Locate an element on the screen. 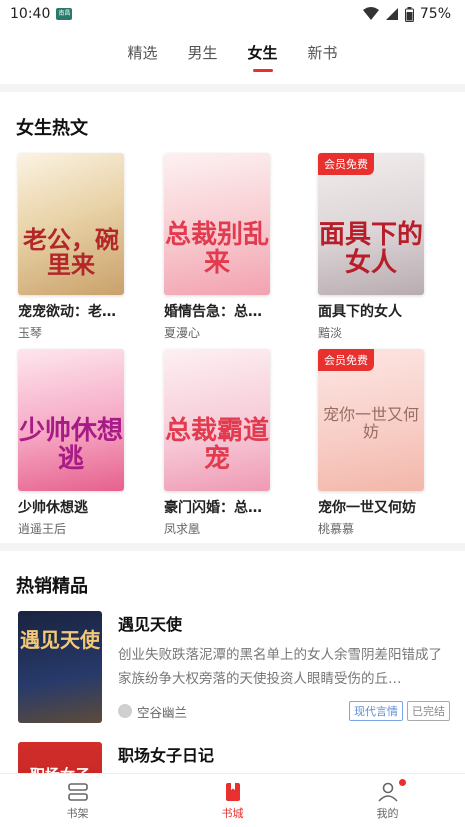  author-row: 空谷幽兰 is located at coordinates (152, 711).